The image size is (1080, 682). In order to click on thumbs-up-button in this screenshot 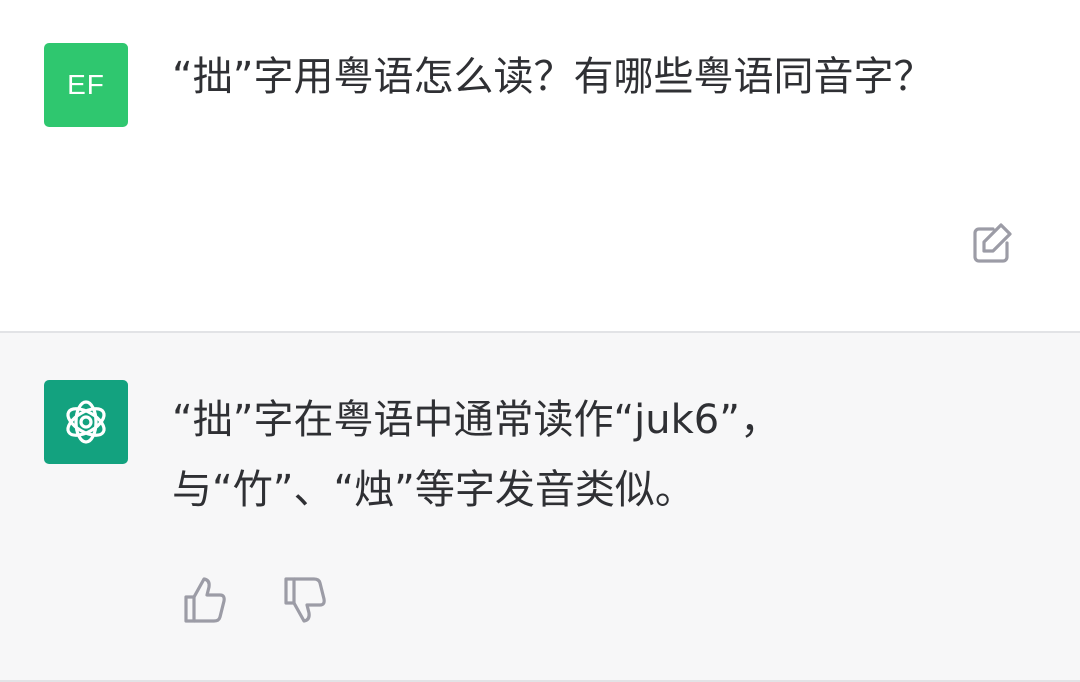, I will do `click(205, 600)`.